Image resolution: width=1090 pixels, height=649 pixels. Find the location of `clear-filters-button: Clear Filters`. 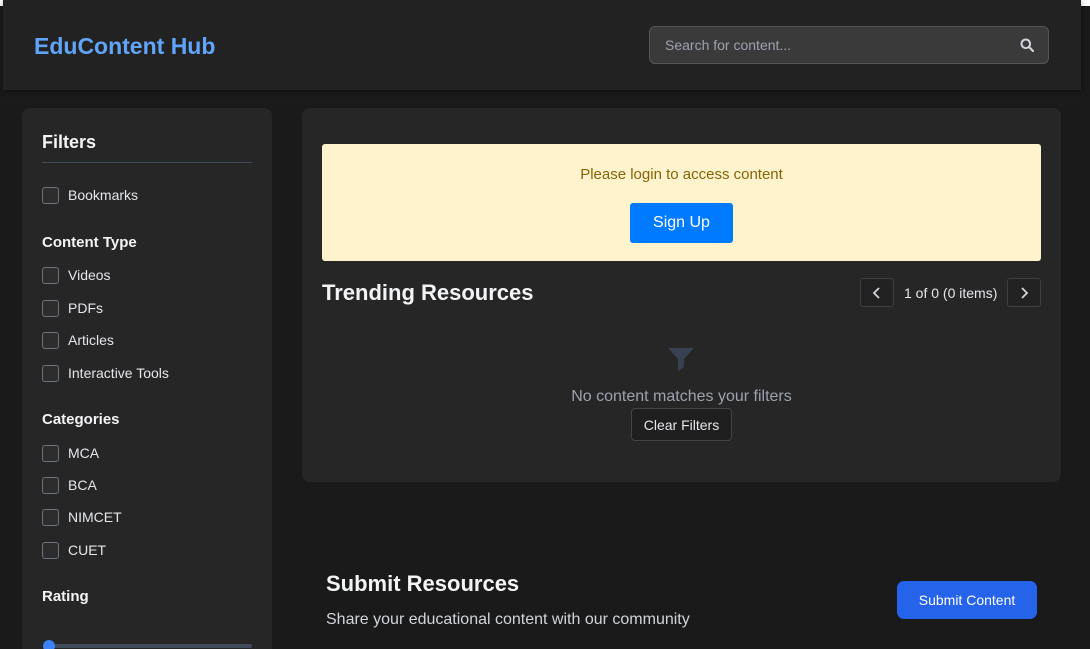

clear-filters-button: Clear Filters is located at coordinates (681, 424).